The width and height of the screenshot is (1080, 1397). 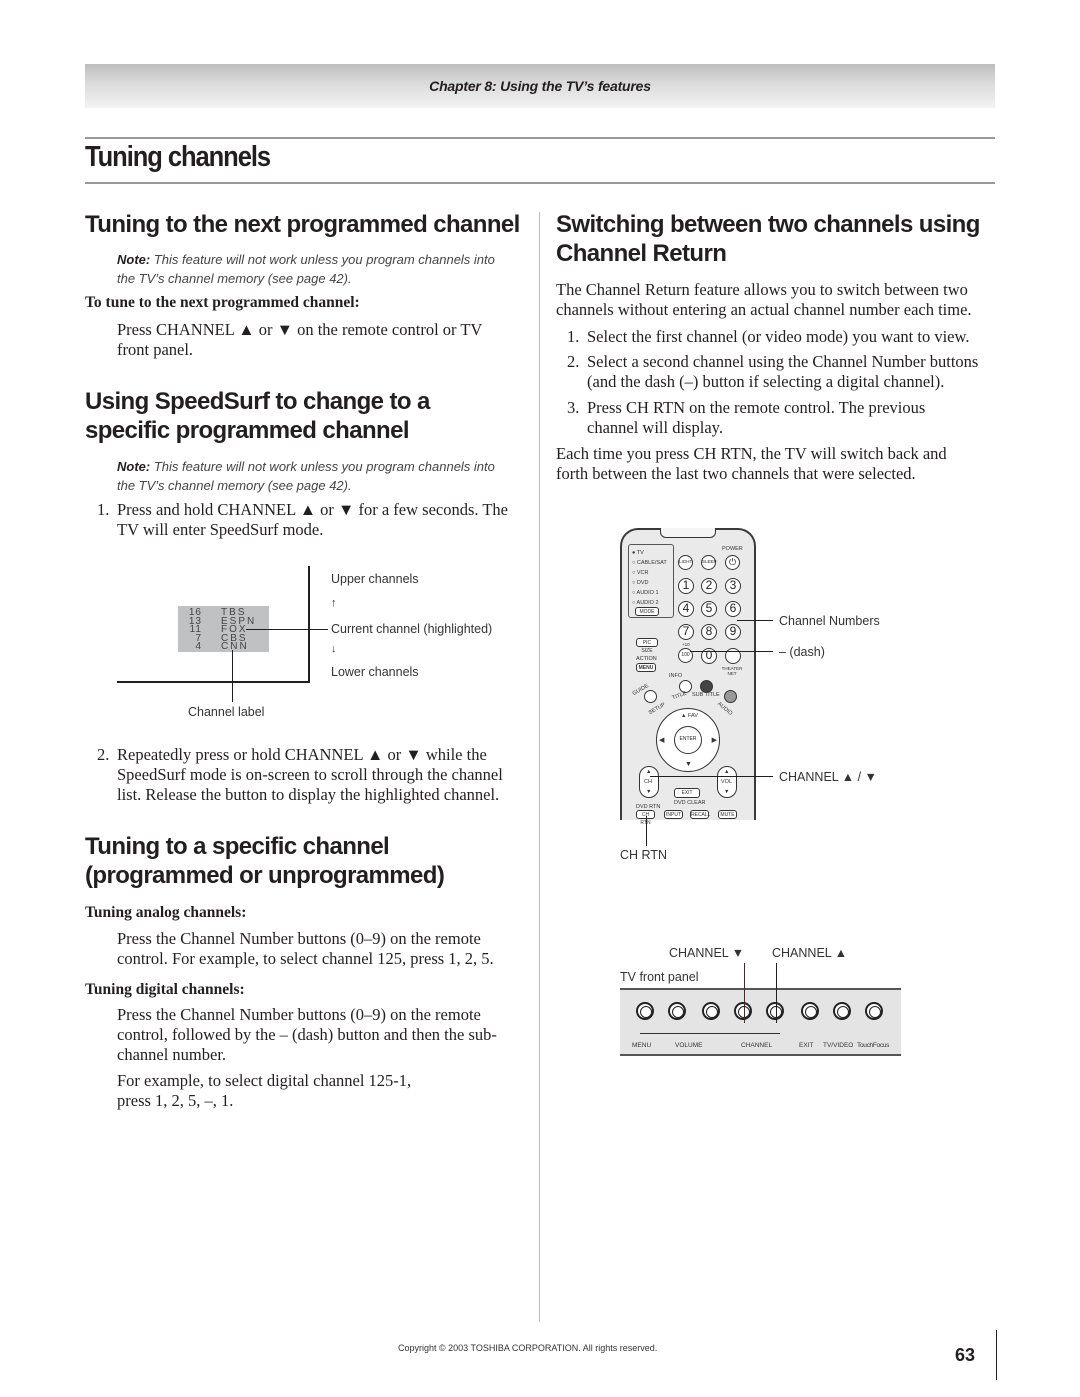 What do you see at coordinates (689, 1045) in the screenshot?
I see `front-label-volume: VOLUME` at bounding box center [689, 1045].